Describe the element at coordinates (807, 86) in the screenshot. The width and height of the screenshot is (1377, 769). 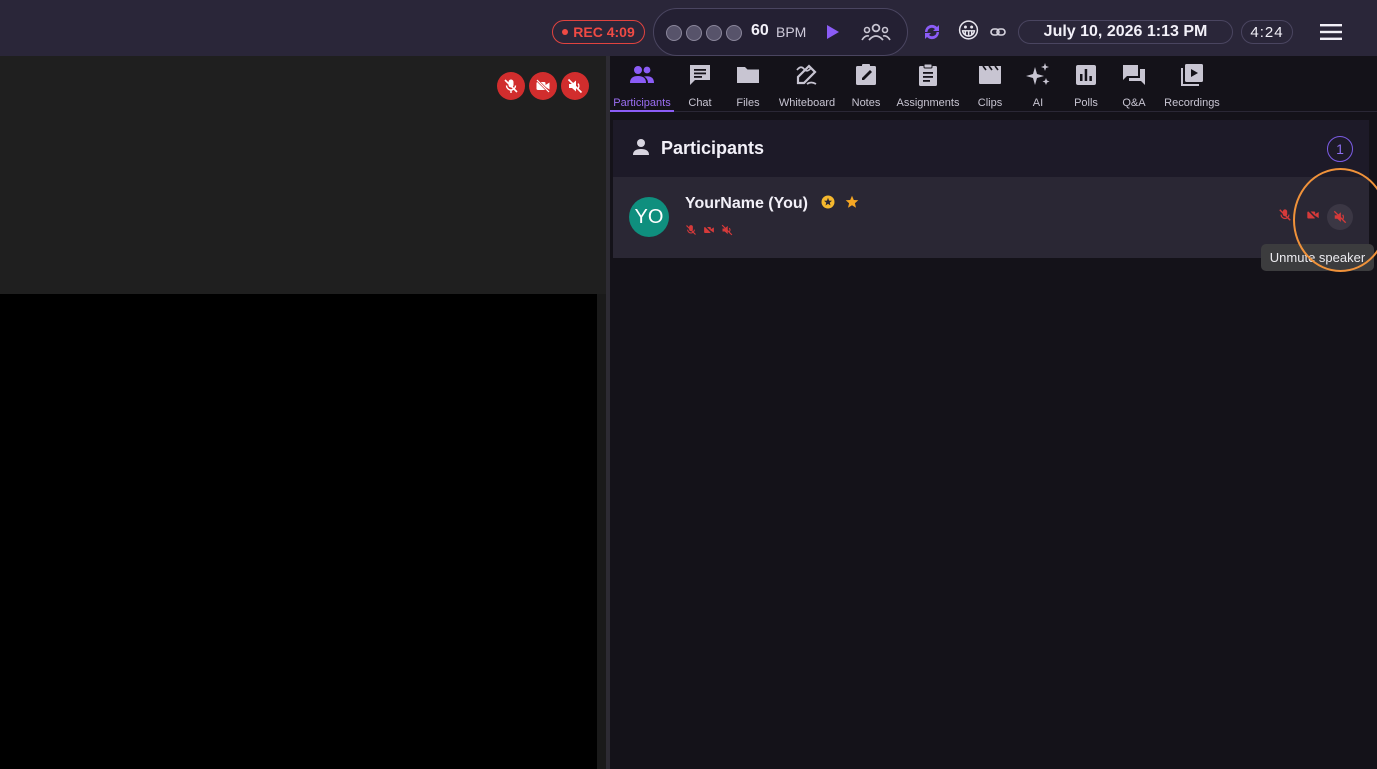
I see `tab-whiteboard: Whiteboard` at that location.